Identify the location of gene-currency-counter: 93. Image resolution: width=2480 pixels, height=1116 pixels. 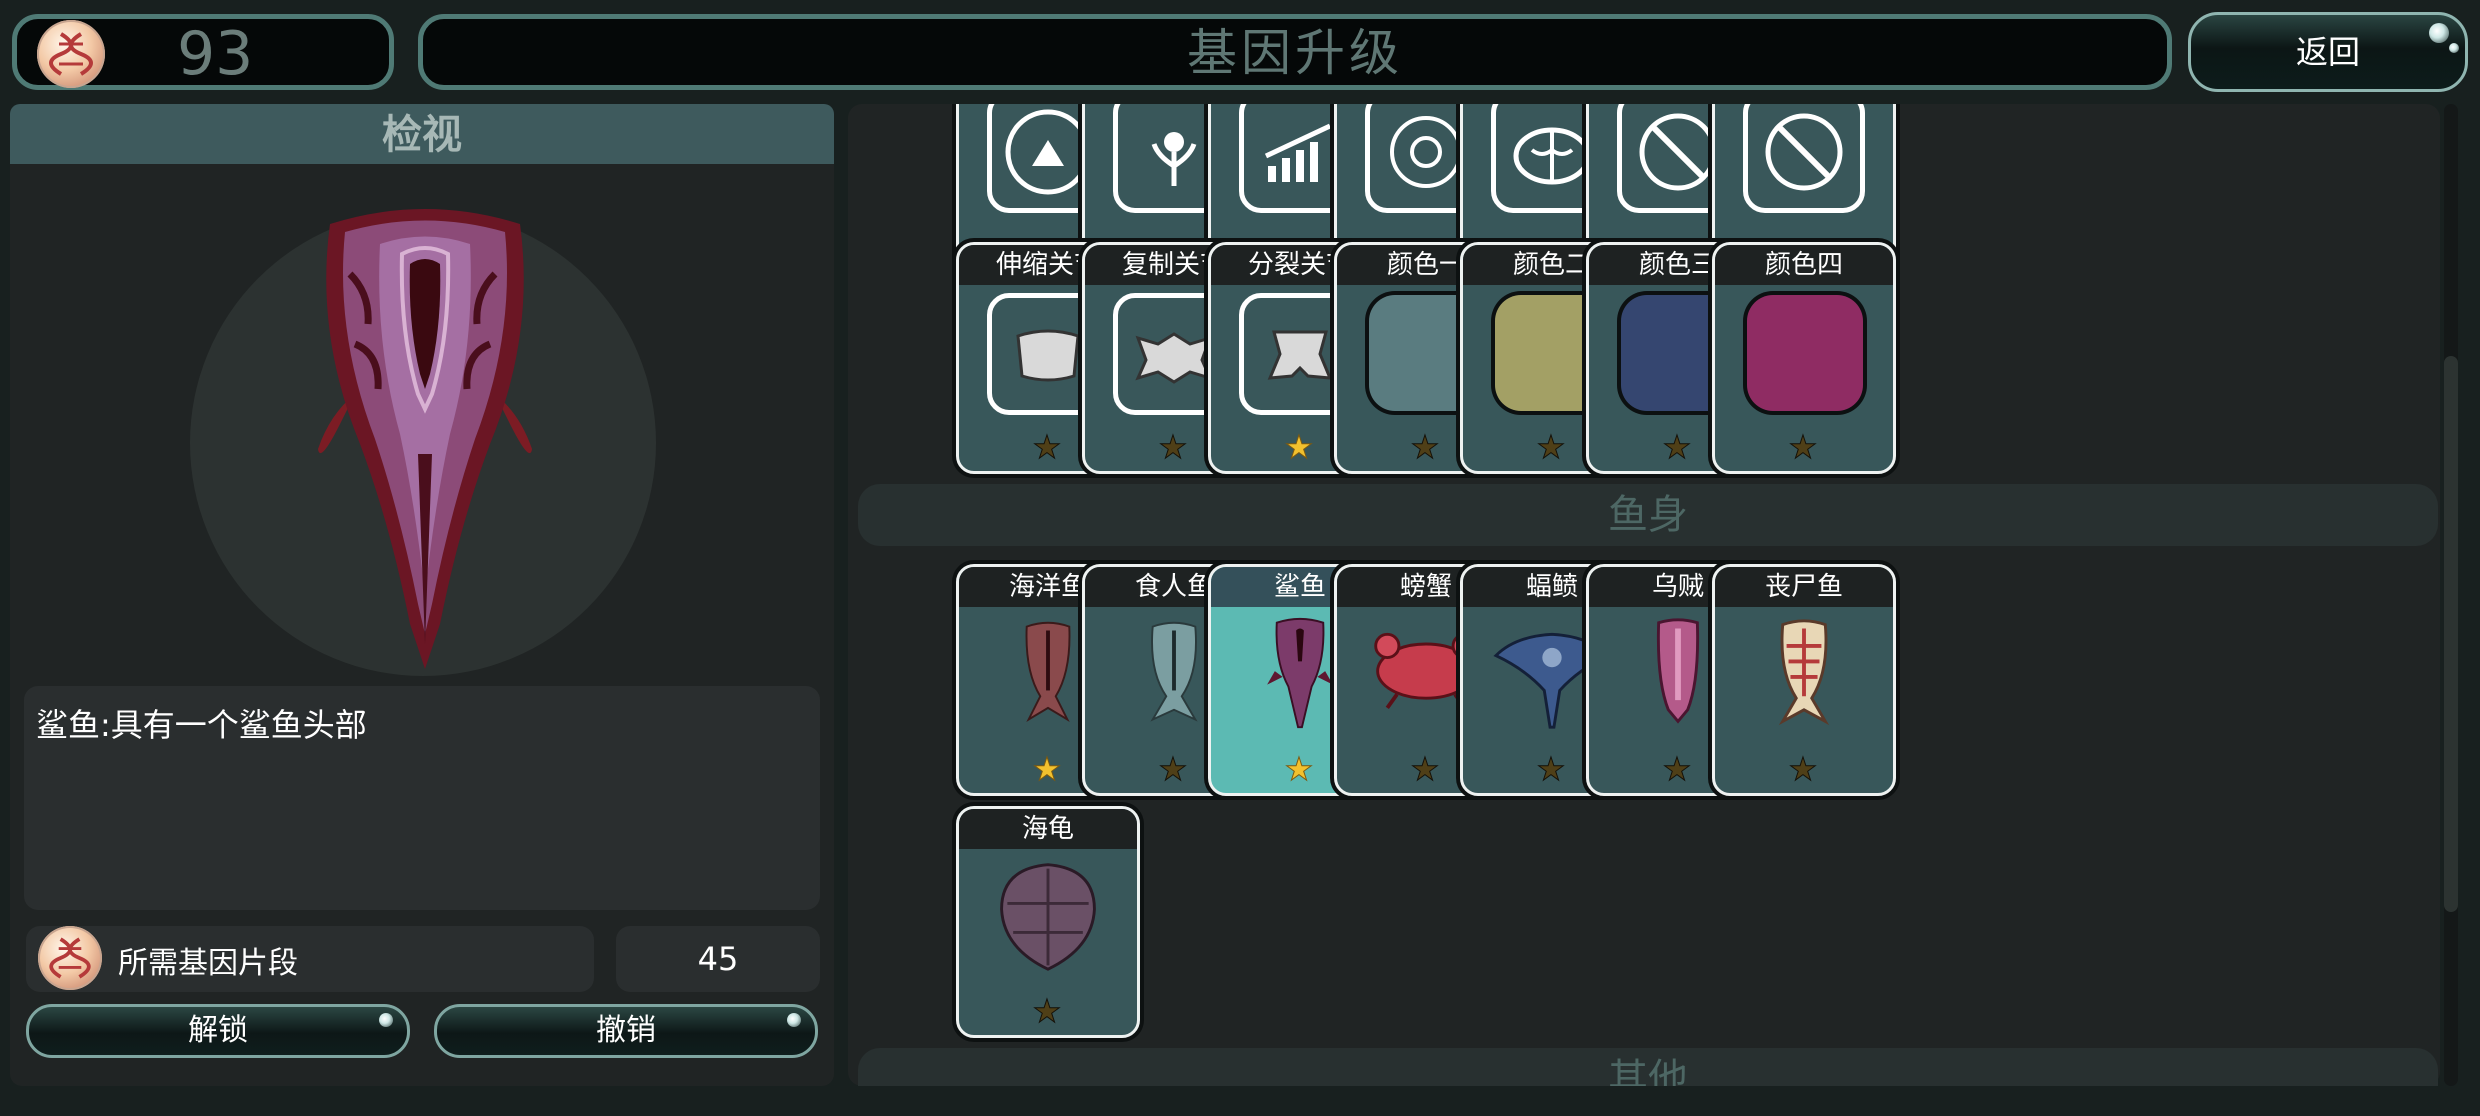
(203, 52).